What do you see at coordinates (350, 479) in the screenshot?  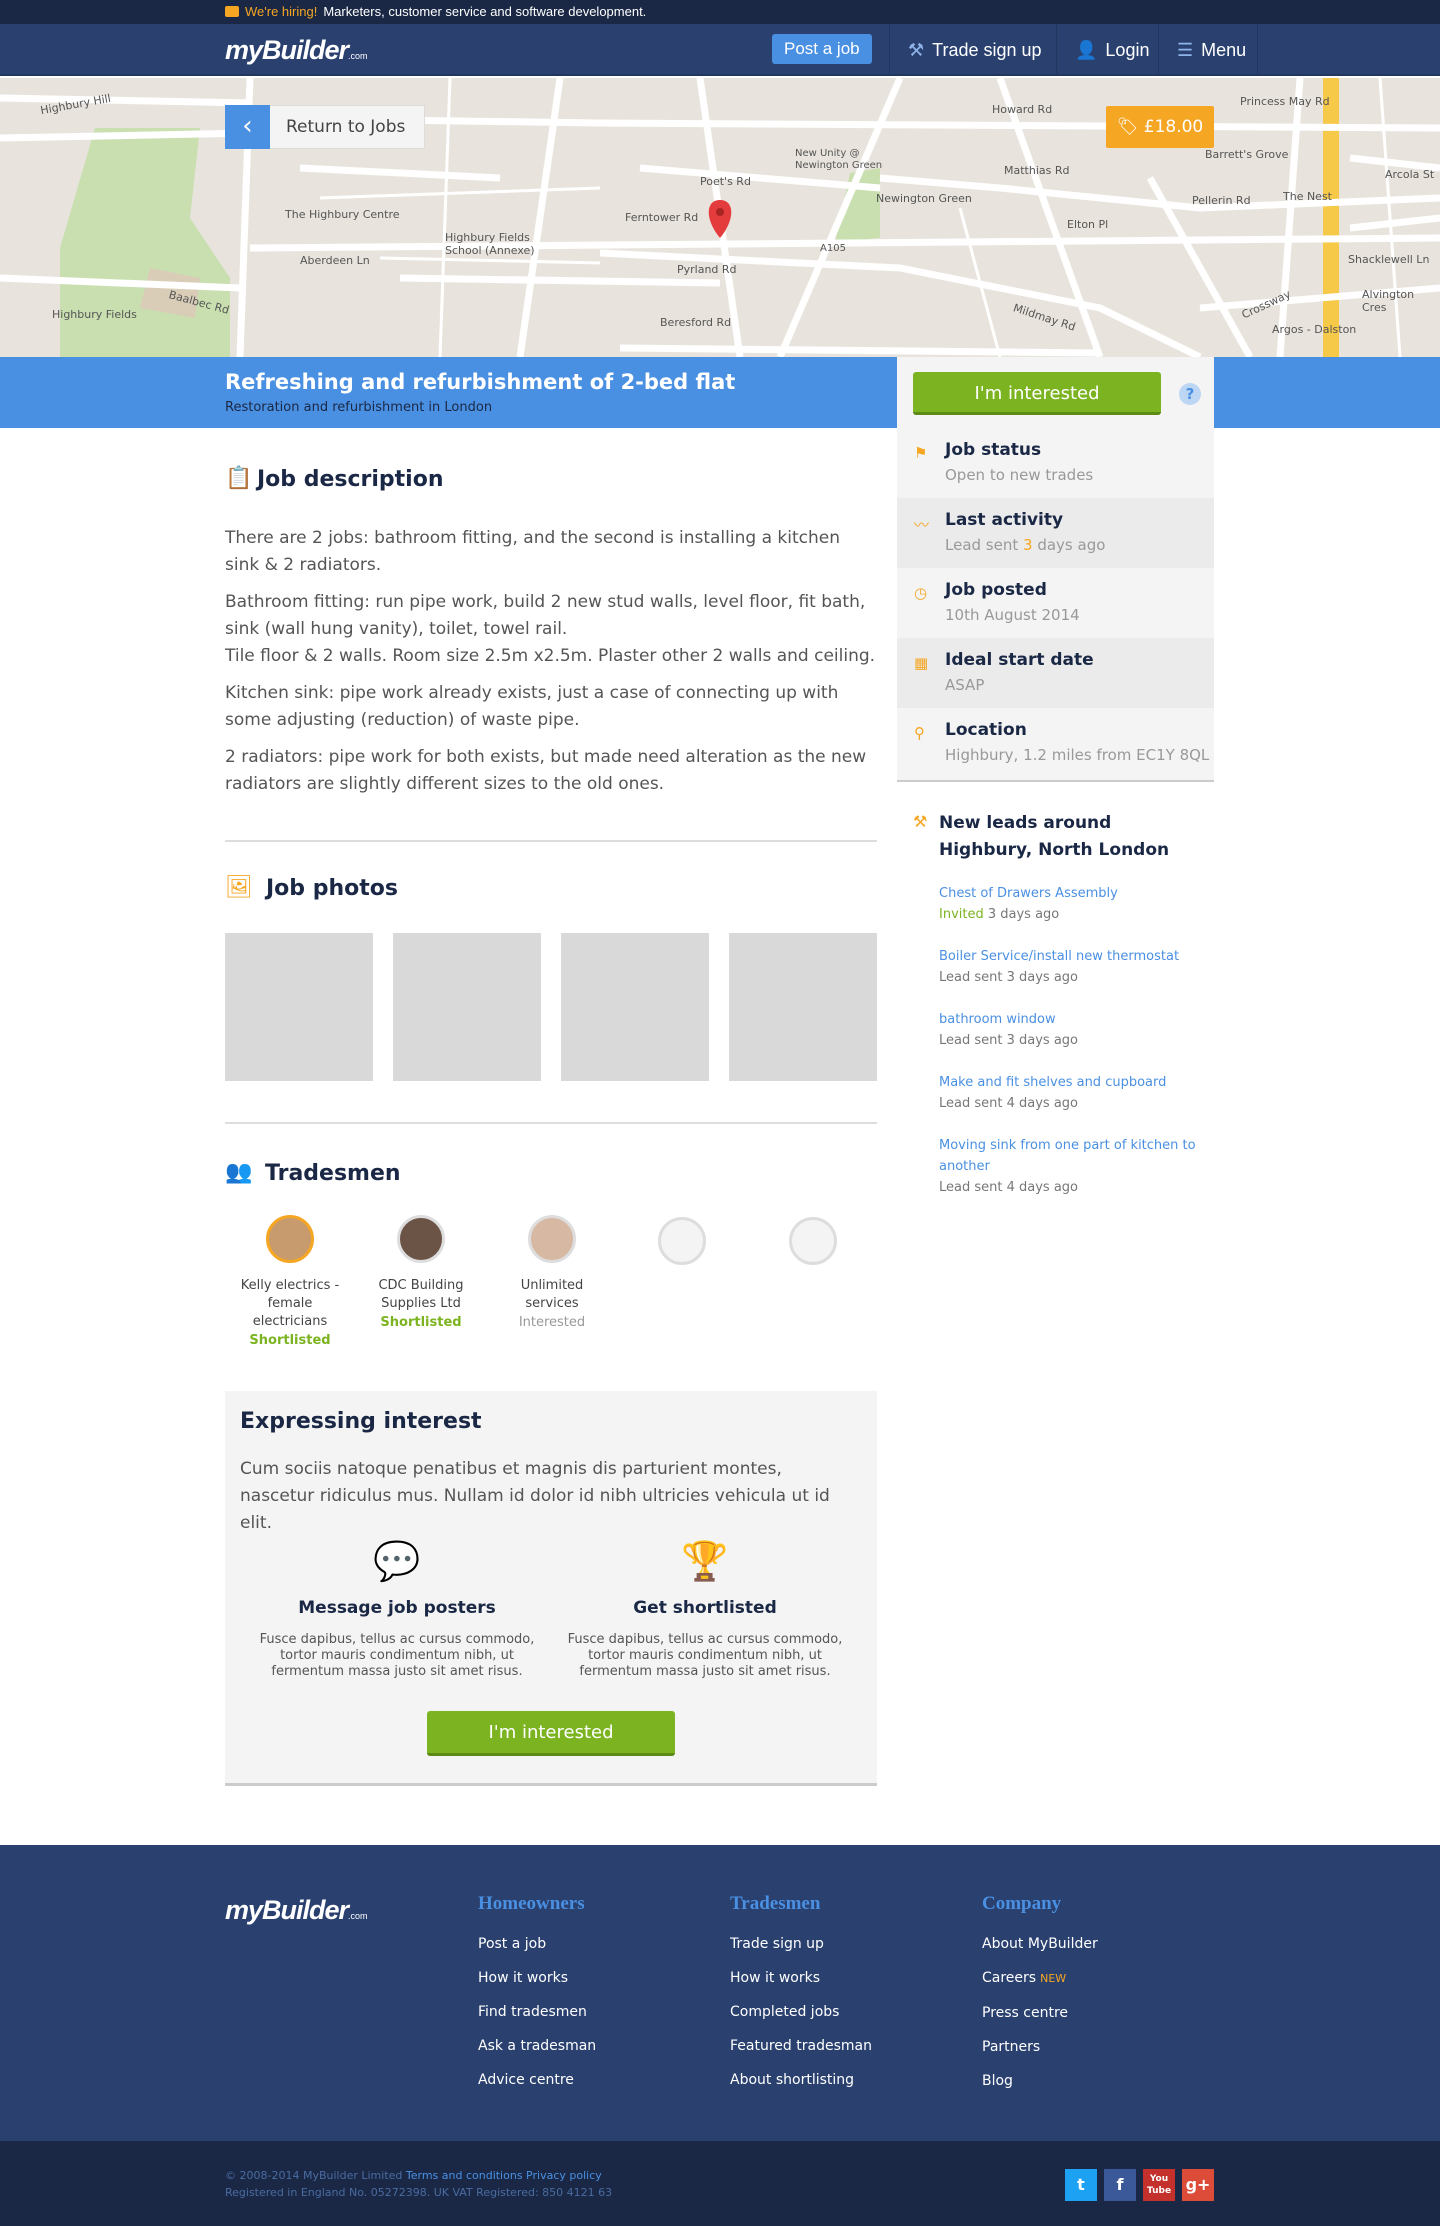 I see `job-description-heading: Job description` at bounding box center [350, 479].